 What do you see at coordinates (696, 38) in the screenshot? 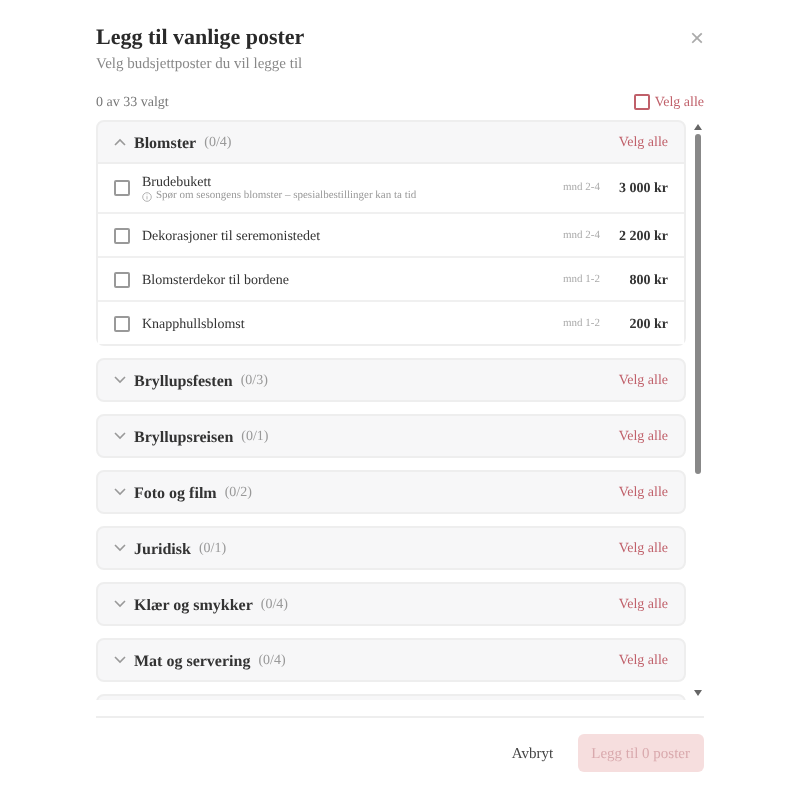
I see `close-button: ×` at bounding box center [696, 38].